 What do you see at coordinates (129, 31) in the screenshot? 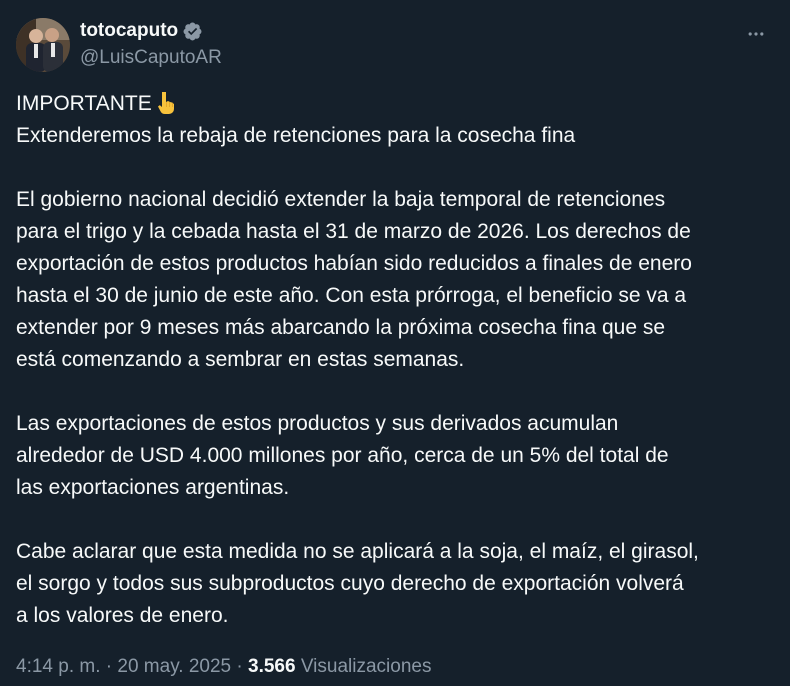
I see `display-name: totocaputo` at bounding box center [129, 31].